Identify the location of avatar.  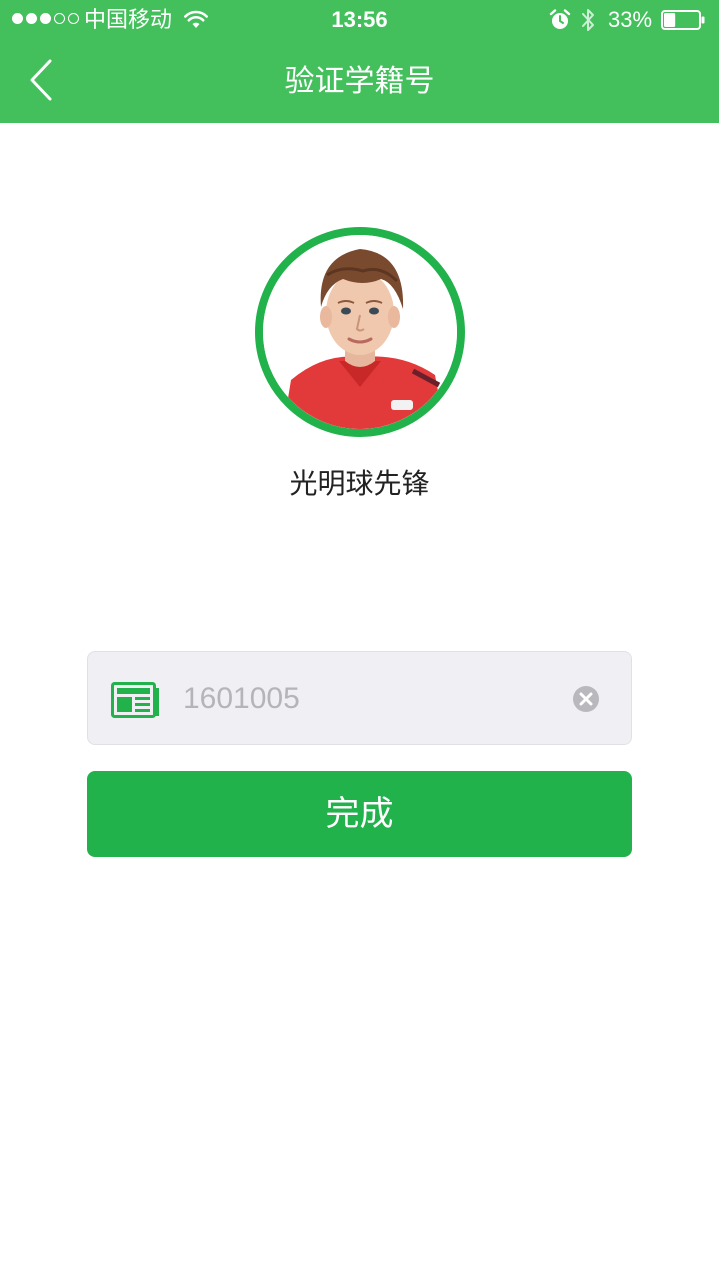
(360, 332).